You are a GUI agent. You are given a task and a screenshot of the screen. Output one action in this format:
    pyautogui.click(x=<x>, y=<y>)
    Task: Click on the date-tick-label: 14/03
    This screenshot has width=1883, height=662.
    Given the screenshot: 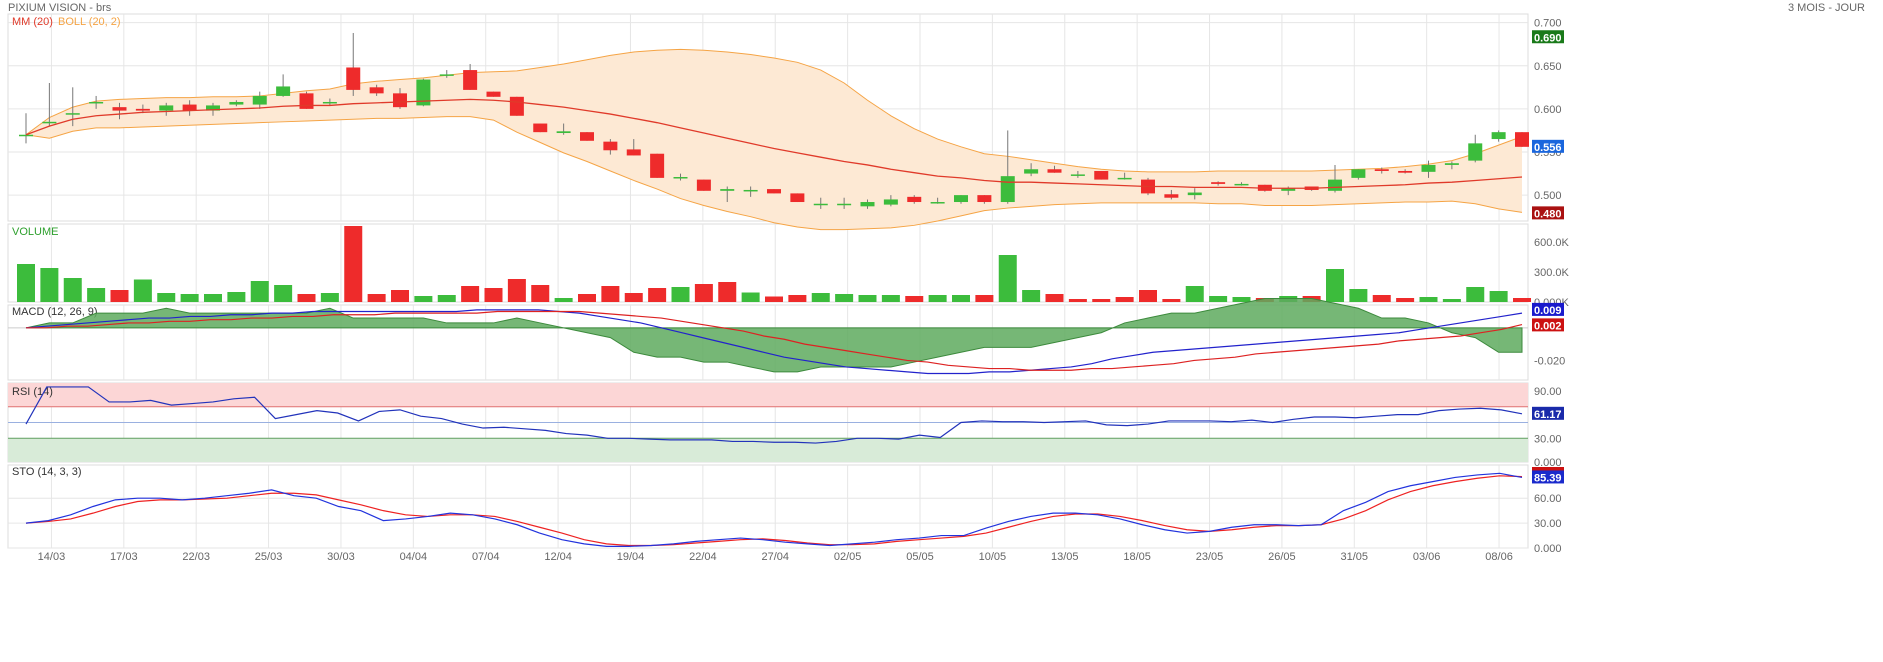 What is the action you would take?
    pyautogui.click(x=52, y=557)
    